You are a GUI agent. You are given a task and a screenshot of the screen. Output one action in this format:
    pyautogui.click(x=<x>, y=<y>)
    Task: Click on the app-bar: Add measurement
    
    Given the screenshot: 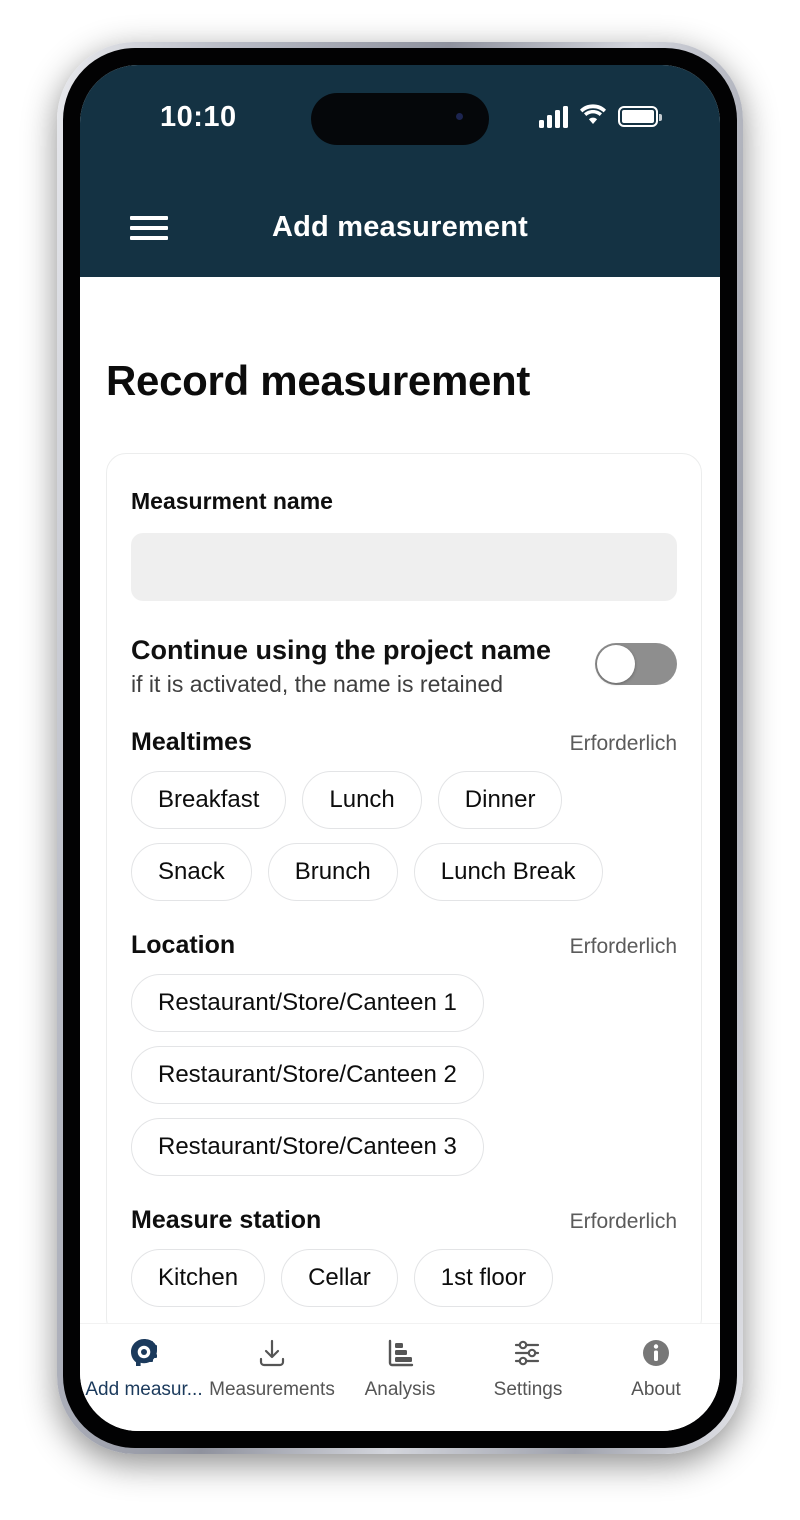 What is the action you would take?
    pyautogui.click(x=400, y=231)
    